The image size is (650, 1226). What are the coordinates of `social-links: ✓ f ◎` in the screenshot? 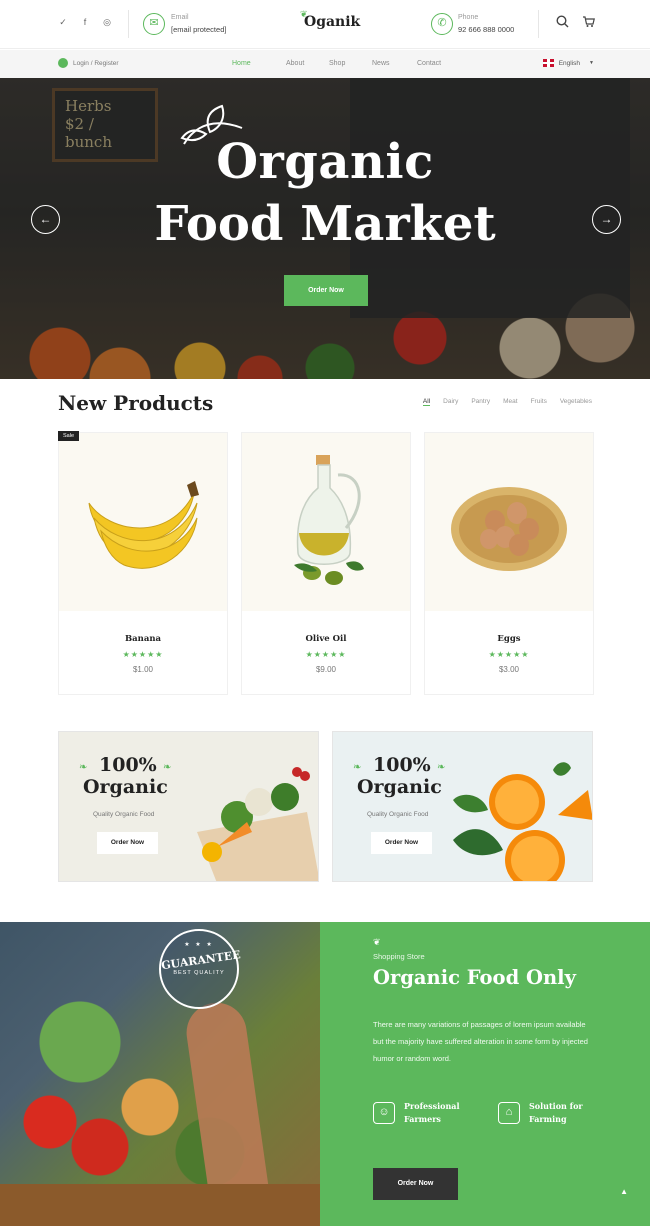 It's located at (85, 22).